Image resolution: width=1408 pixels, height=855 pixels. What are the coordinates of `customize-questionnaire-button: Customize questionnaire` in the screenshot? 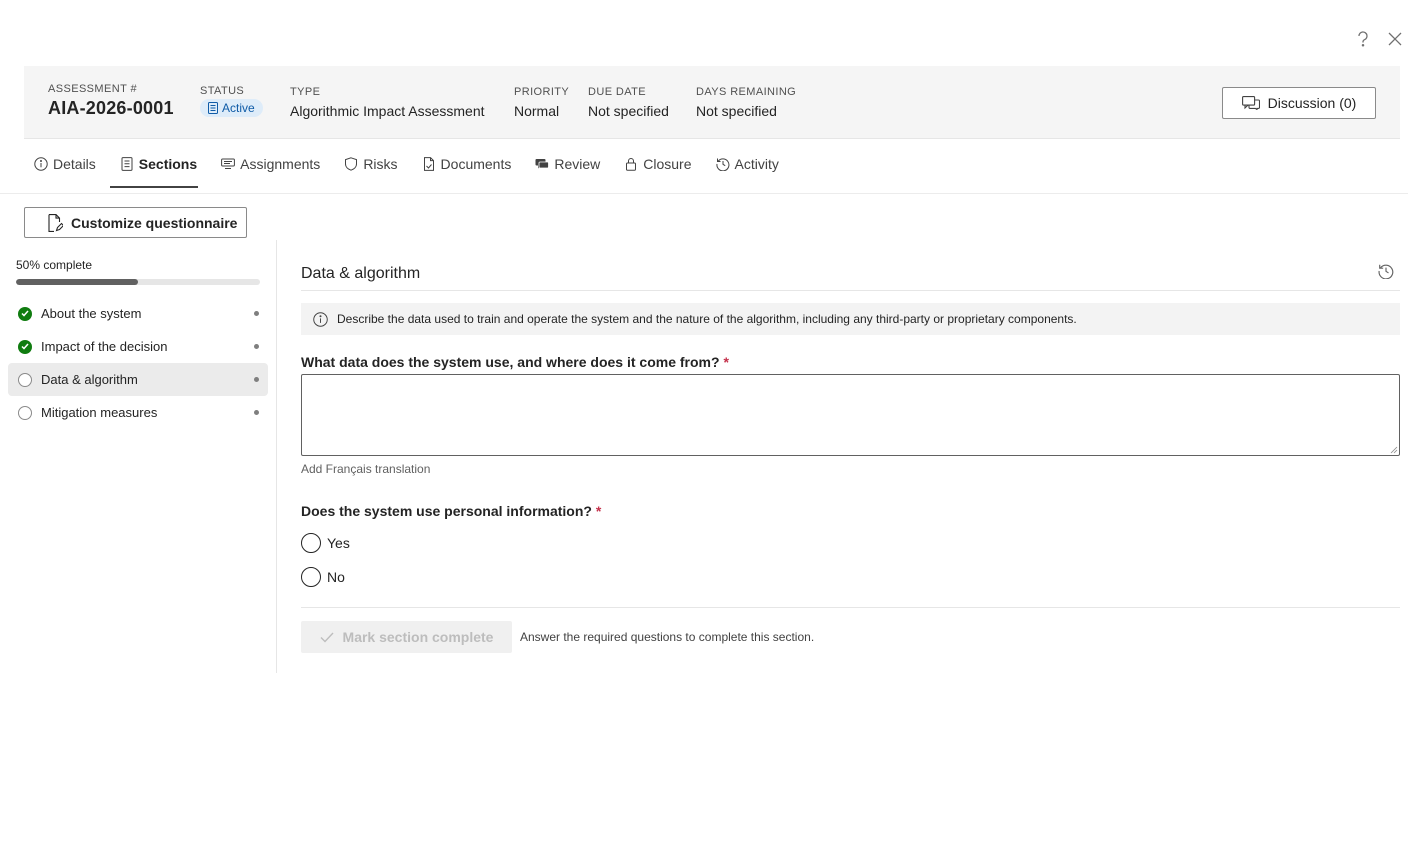 It's located at (135, 222).